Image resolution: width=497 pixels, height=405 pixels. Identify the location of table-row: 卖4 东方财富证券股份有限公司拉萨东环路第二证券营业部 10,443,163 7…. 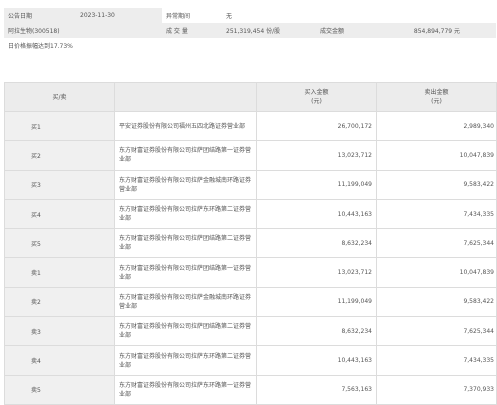
(250, 360).